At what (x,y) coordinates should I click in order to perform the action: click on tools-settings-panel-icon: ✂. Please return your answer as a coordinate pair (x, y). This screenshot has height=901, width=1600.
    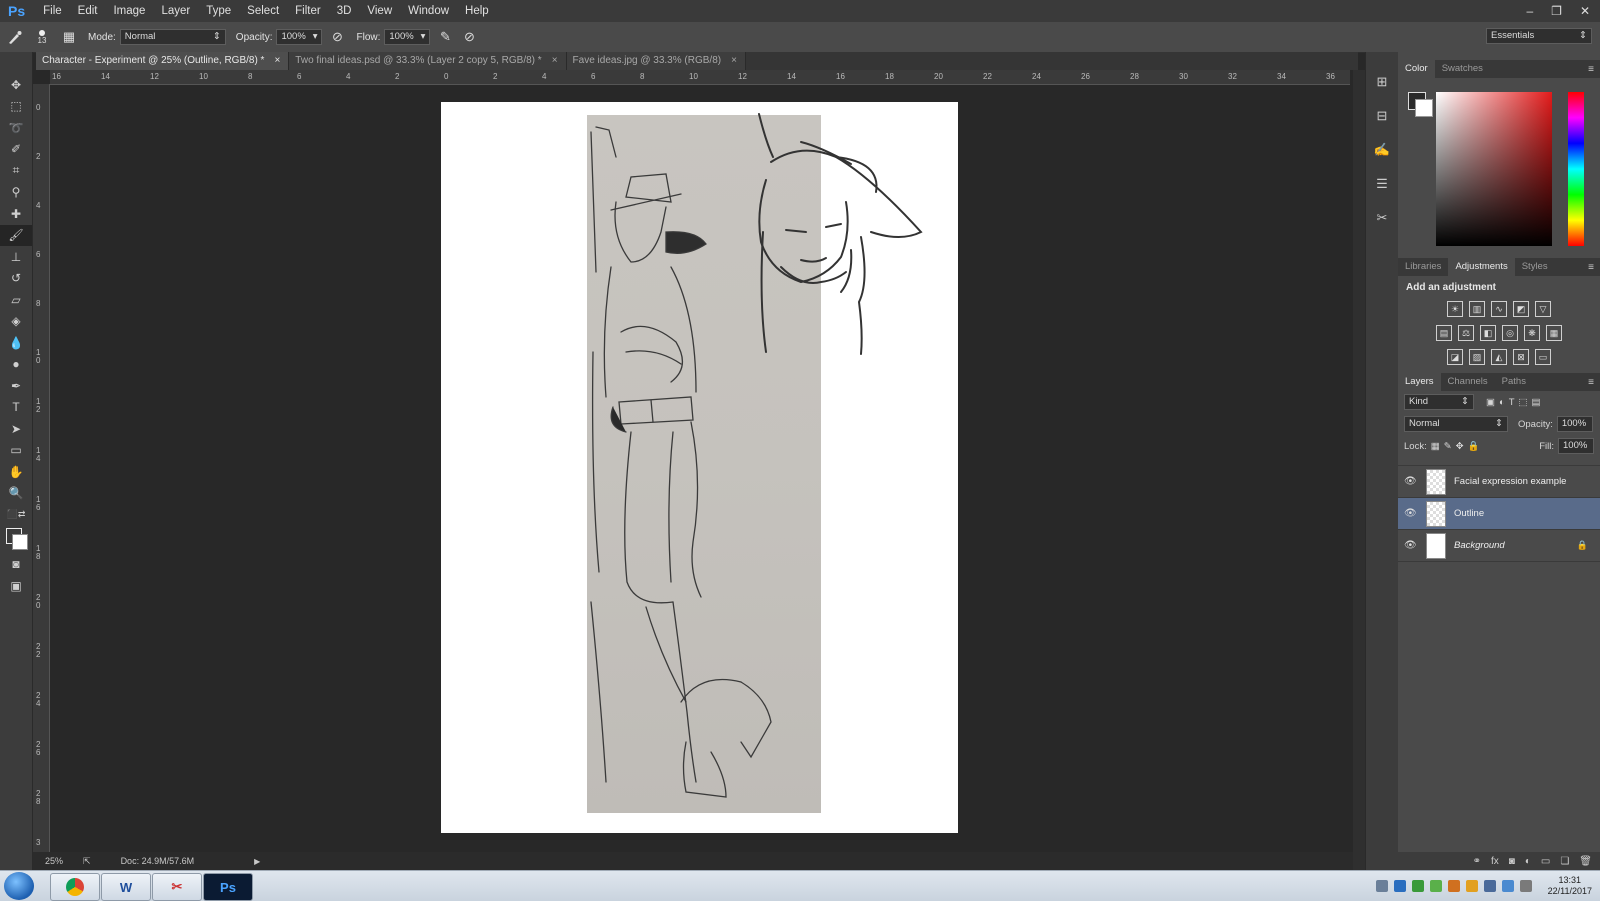
    Looking at the image, I should click on (1382, 218).